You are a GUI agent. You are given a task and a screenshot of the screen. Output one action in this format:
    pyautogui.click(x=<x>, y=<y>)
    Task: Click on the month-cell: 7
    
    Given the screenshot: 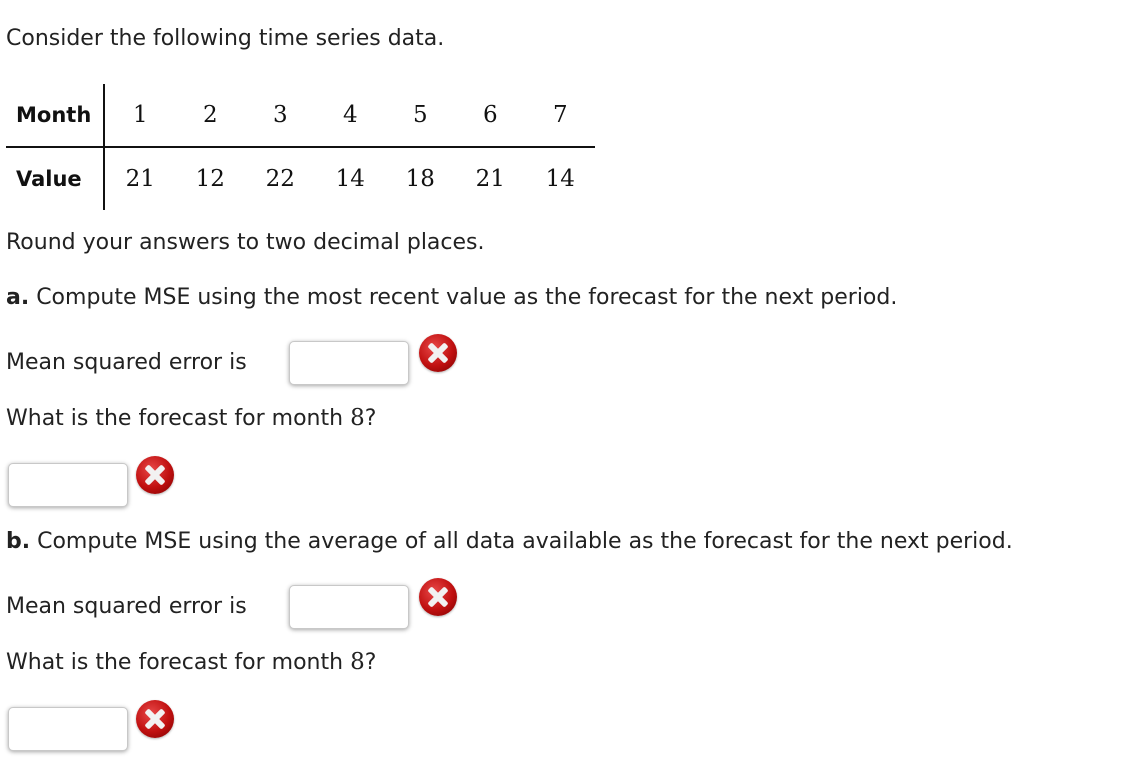 What is the action you would take?
    pyautogui.click(x=560, y=116)
    